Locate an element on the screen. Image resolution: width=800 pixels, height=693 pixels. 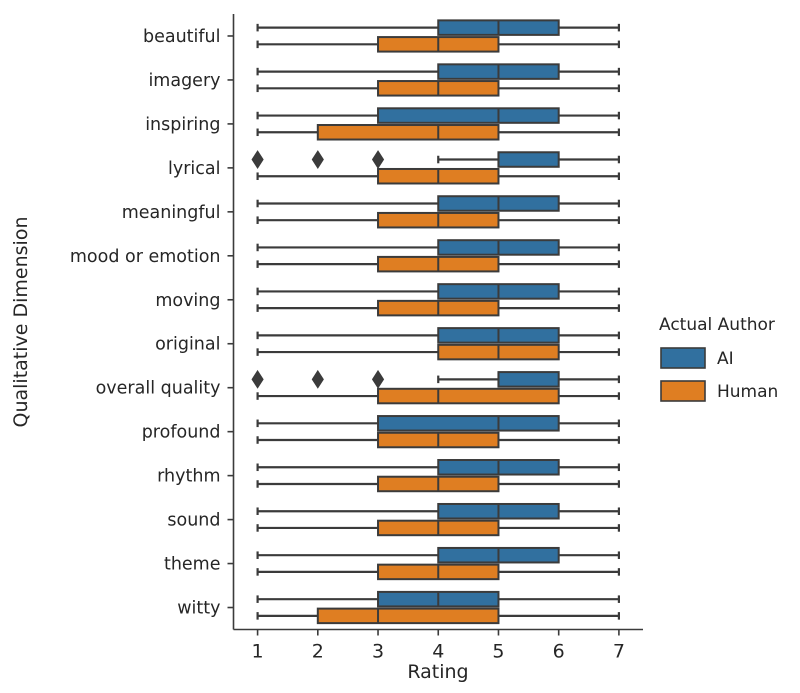
x-tick-label: 7 is located at coordinates (619, 652).